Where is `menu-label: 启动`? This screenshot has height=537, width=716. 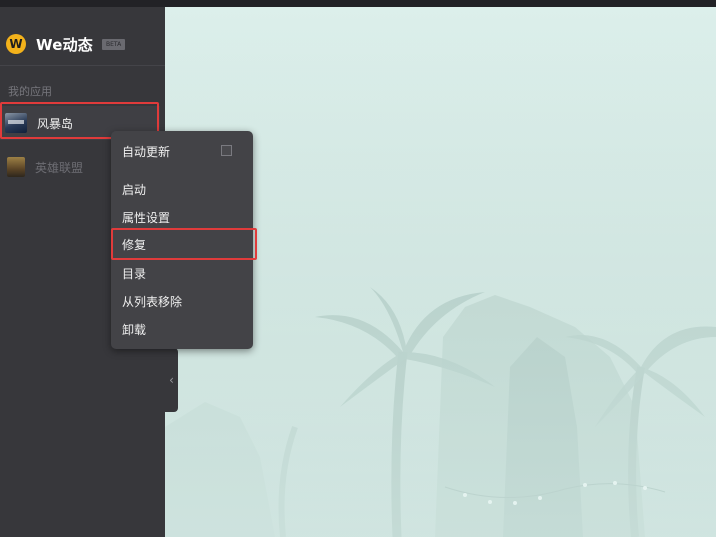
menu-label: 启动 is located at coordinates (134, 189).